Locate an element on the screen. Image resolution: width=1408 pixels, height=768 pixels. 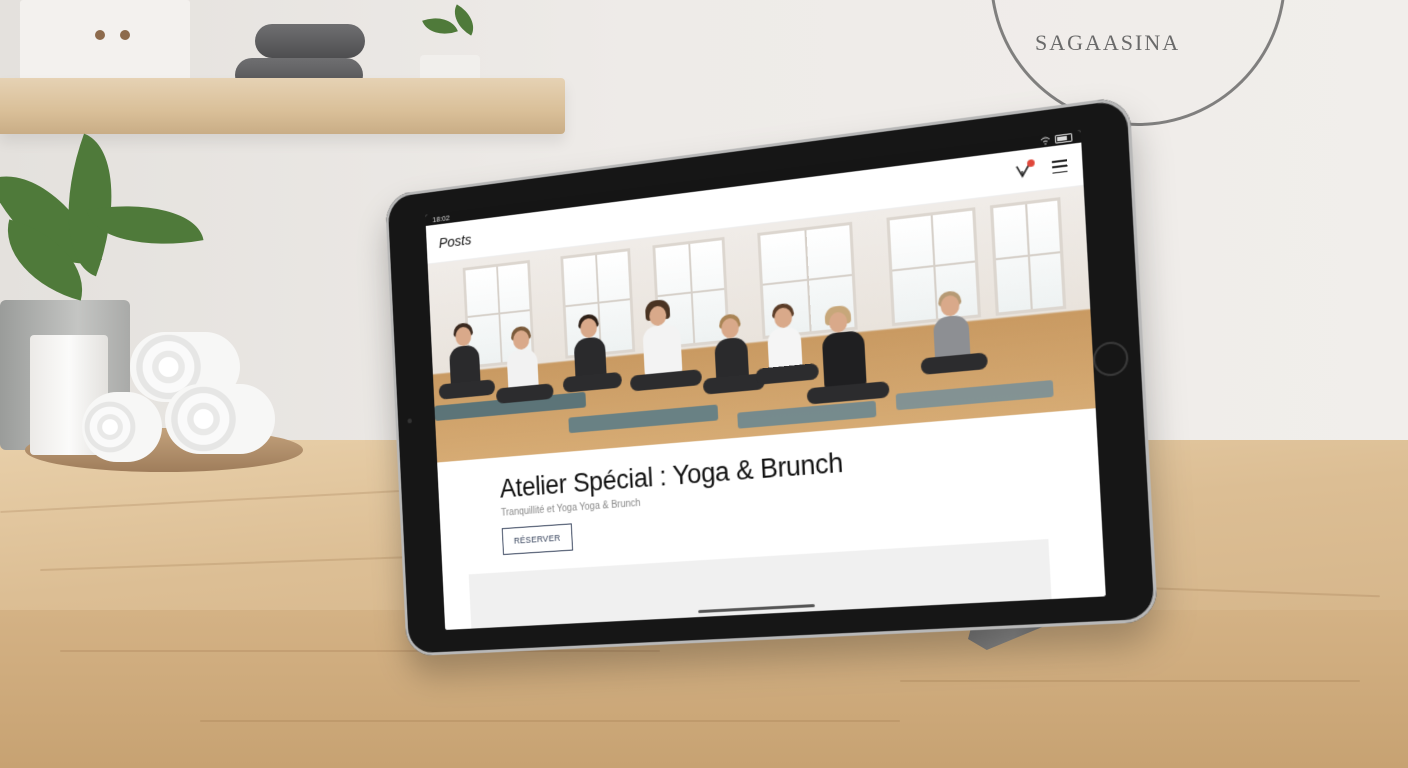
notification-badge is located at coordinates (1031, 163).